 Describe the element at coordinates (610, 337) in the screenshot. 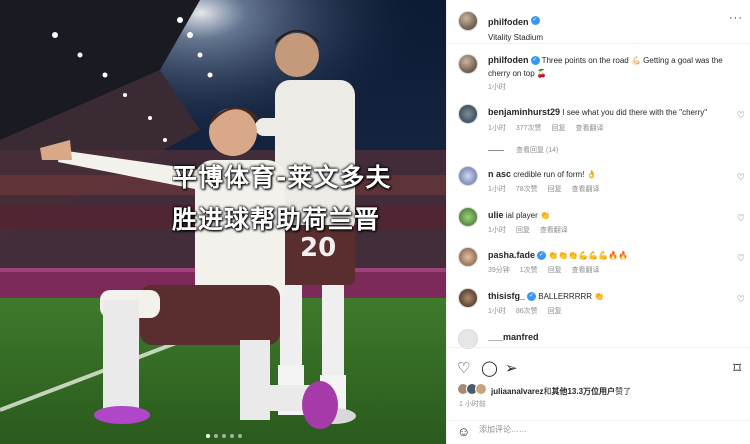

I see `comment-body: ___manfred` at that location.